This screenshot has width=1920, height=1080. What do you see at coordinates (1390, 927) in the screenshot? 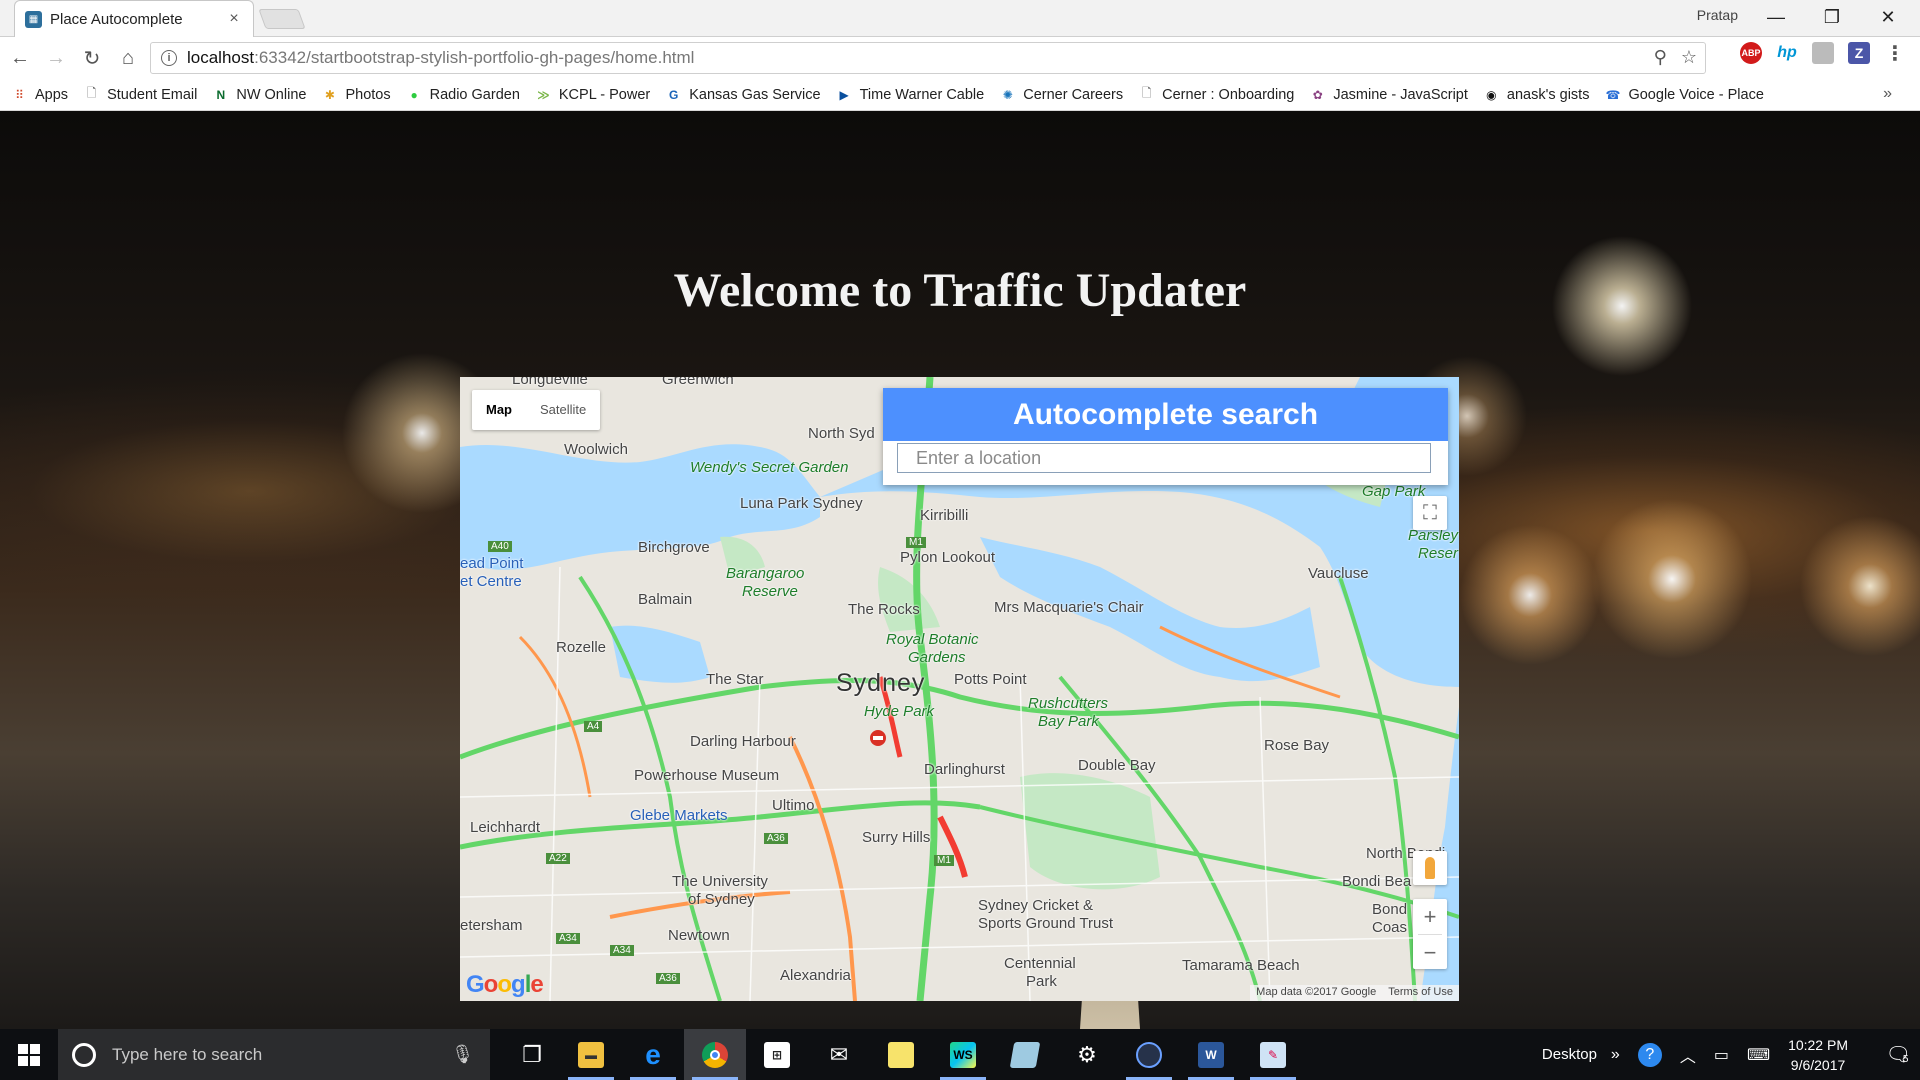
I see `map-label: Coas` at bounding box center [1390, 927].